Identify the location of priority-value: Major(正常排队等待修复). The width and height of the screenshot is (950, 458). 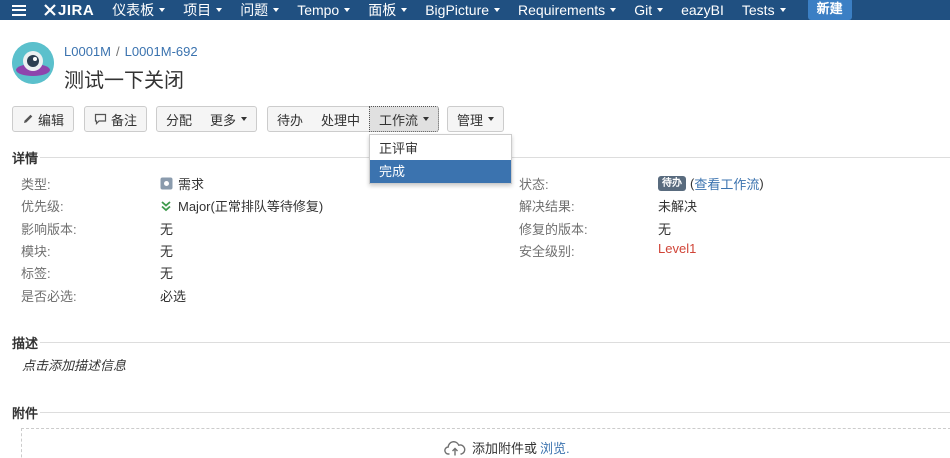
(241, 205).